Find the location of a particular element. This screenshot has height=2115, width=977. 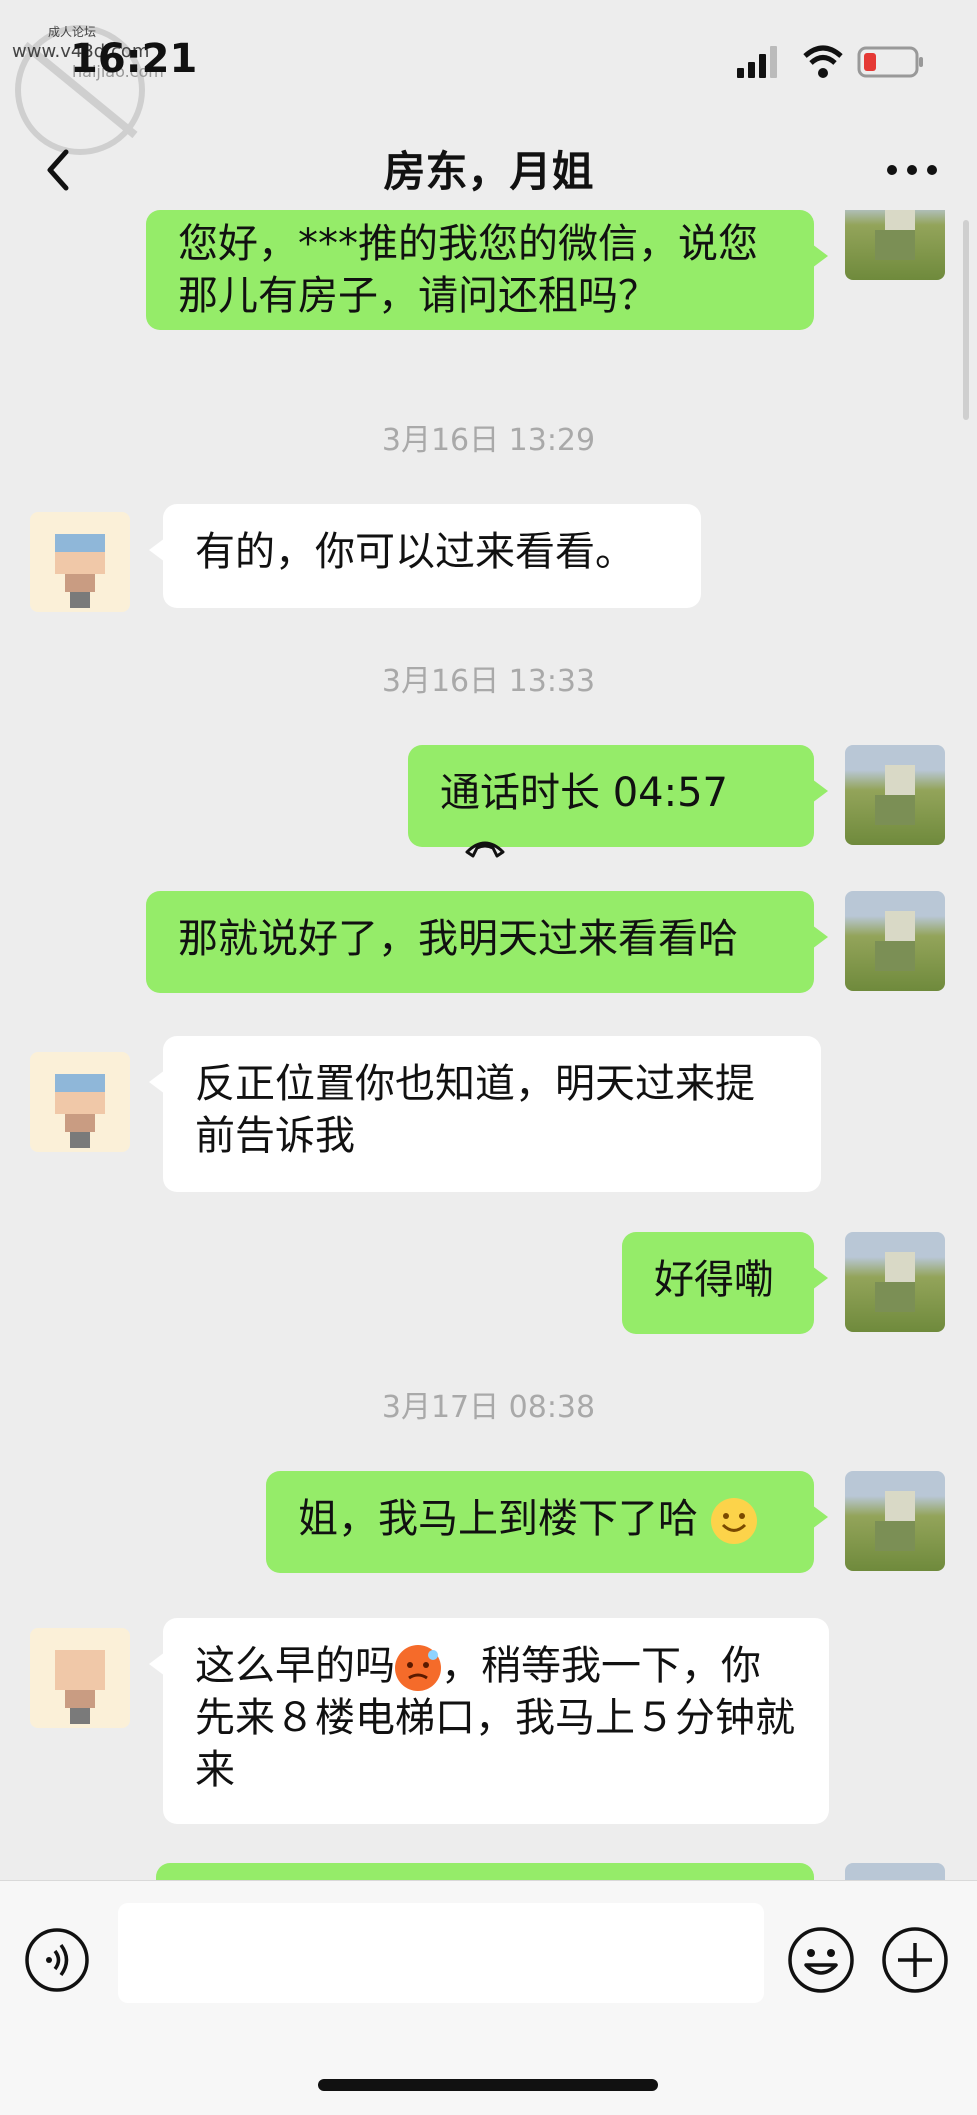

message-text-before: 这么早的吗 is located at coordinates (295, 1666).